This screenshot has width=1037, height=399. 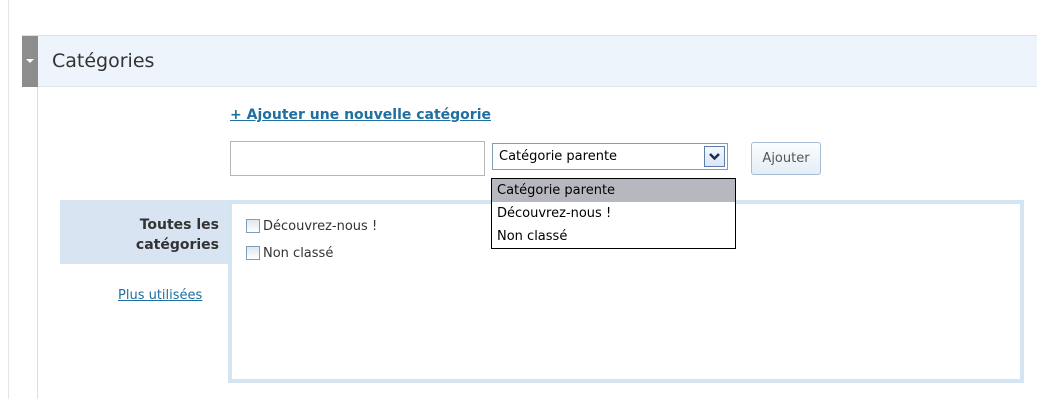 I want to click on add-new-category-link: + Ajouter une nouvelle catégorie, so click(x=360, y=115).